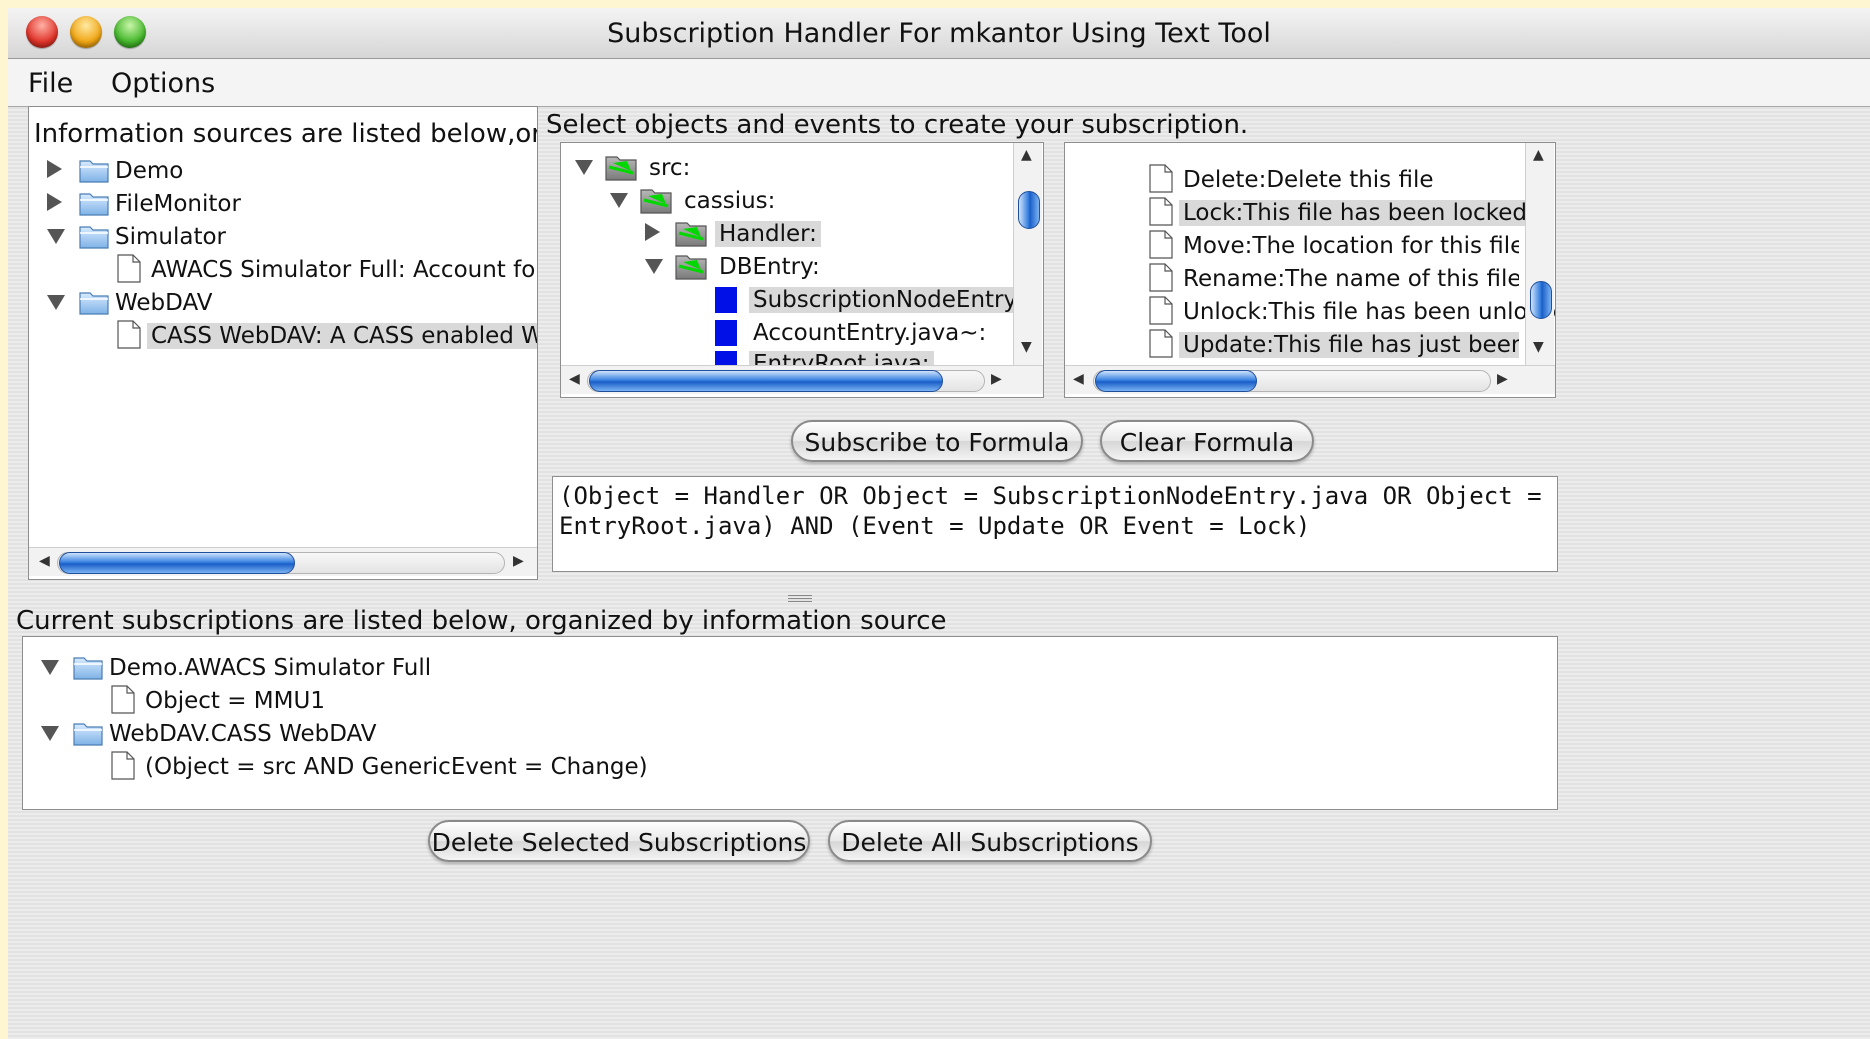 Image resolution: width=1870 pixels, height=1039 pixels. I want to click on tree-item-label: CASS WebDAV: A CASS enabled WebDAV, so click(342, 336).